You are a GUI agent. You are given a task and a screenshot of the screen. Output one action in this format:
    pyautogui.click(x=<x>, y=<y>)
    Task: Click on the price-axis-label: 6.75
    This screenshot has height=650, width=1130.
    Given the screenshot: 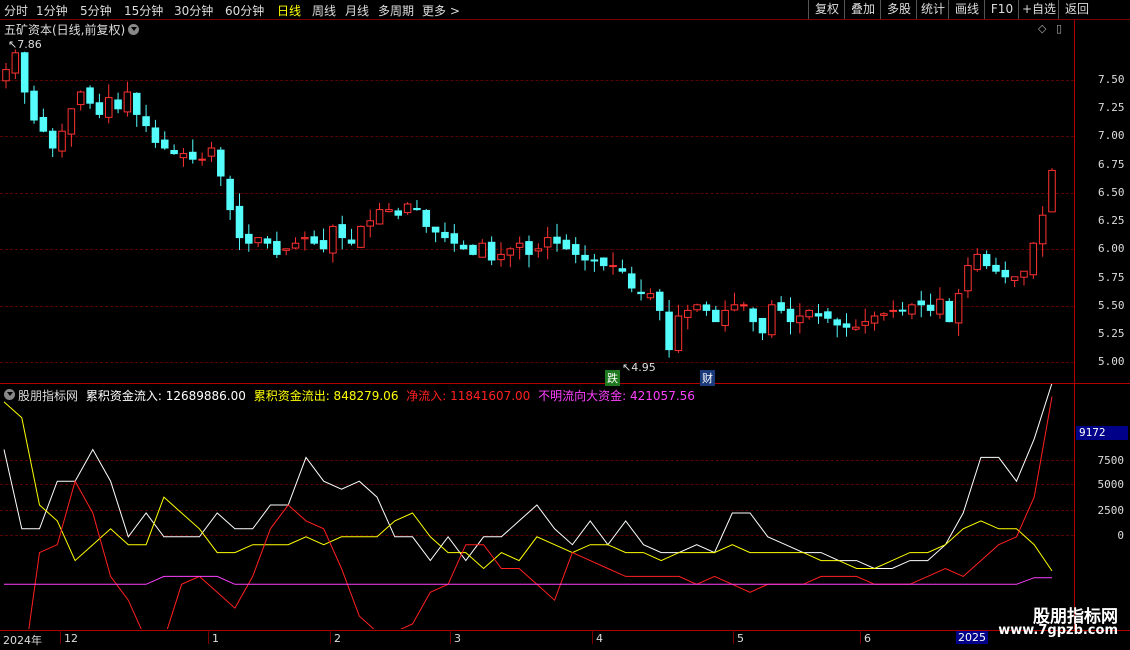 What is the action you would take?
    pyautogui.click(x=1111, y=164)
    